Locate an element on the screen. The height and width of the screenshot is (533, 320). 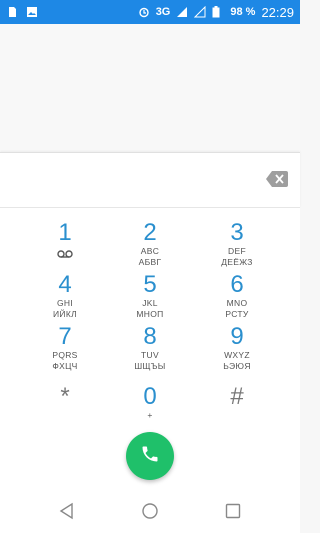
back-icon is located at coordinates (67, 511).